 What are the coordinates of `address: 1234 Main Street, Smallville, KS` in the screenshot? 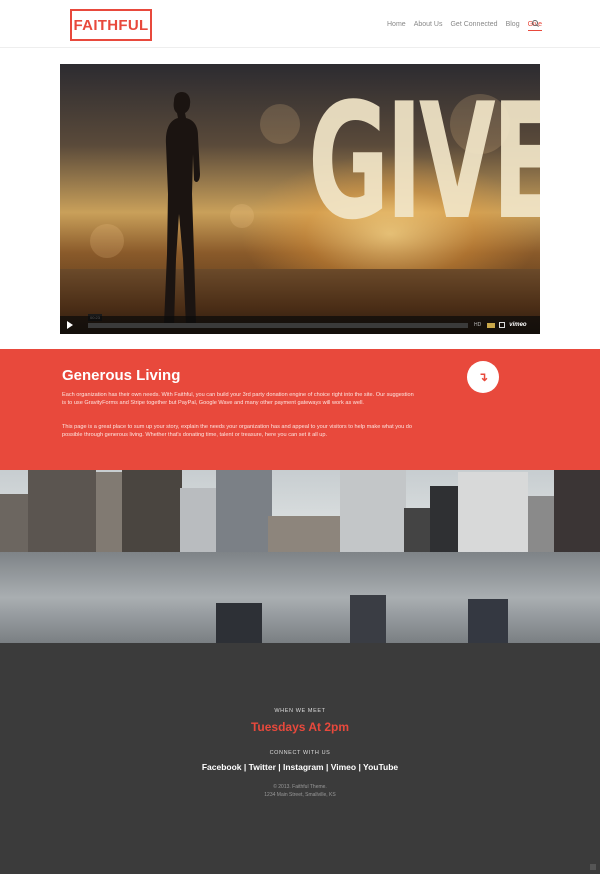 It's located at (300, 795).